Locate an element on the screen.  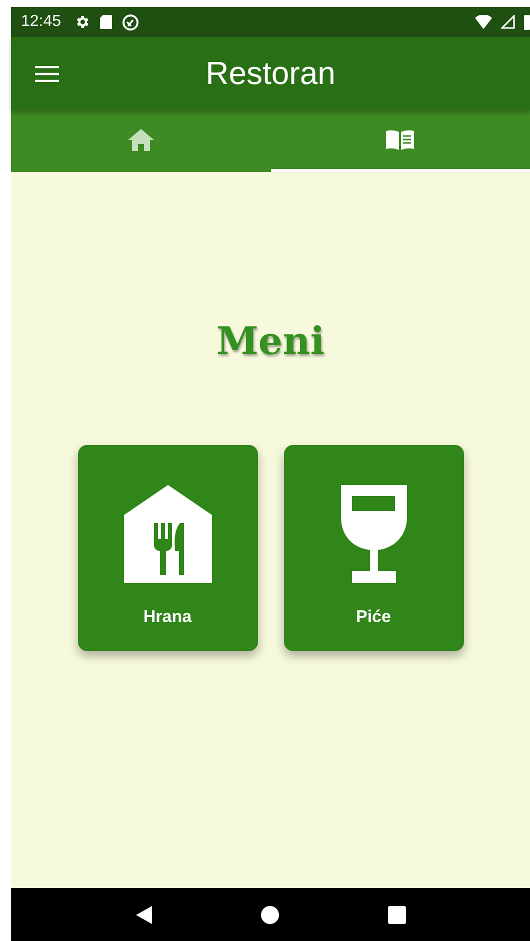
settings-icon is located at coordinates (82, 22).